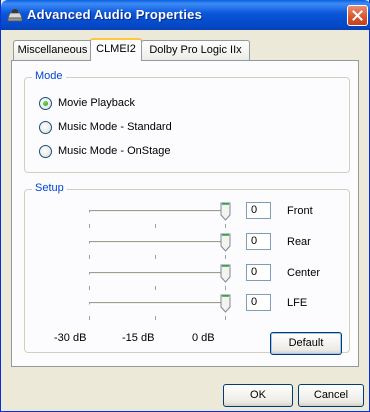 The width and height of the screenshot is (370, 412). I want to click on channel-row-lfe: 0 LFE, so click(187, 309).